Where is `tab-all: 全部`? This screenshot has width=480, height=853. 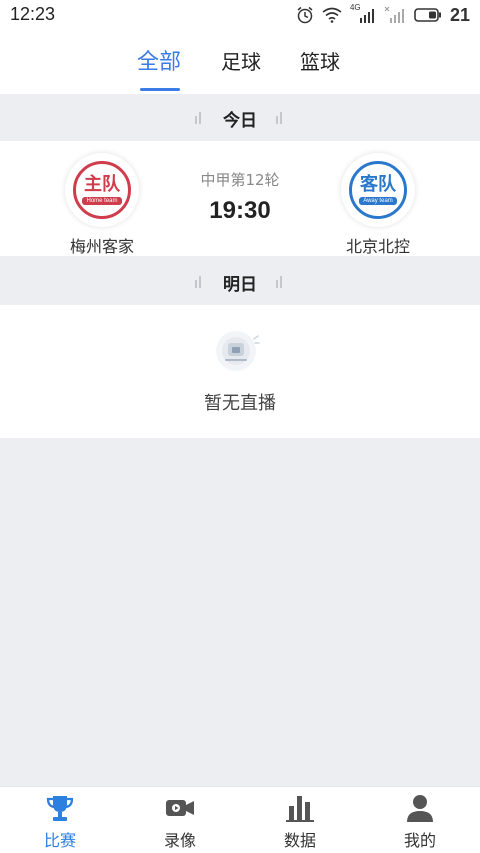 tab-all: 全部 is located at coordinates (159, 60).